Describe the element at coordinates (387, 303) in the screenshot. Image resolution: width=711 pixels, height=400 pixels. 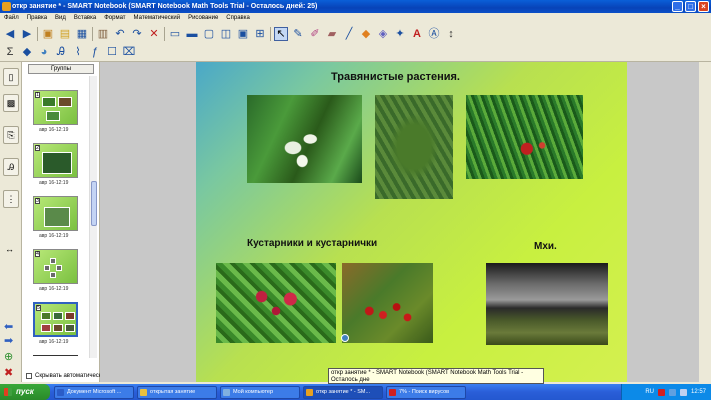
I see `lingonberry-photo` at that location.